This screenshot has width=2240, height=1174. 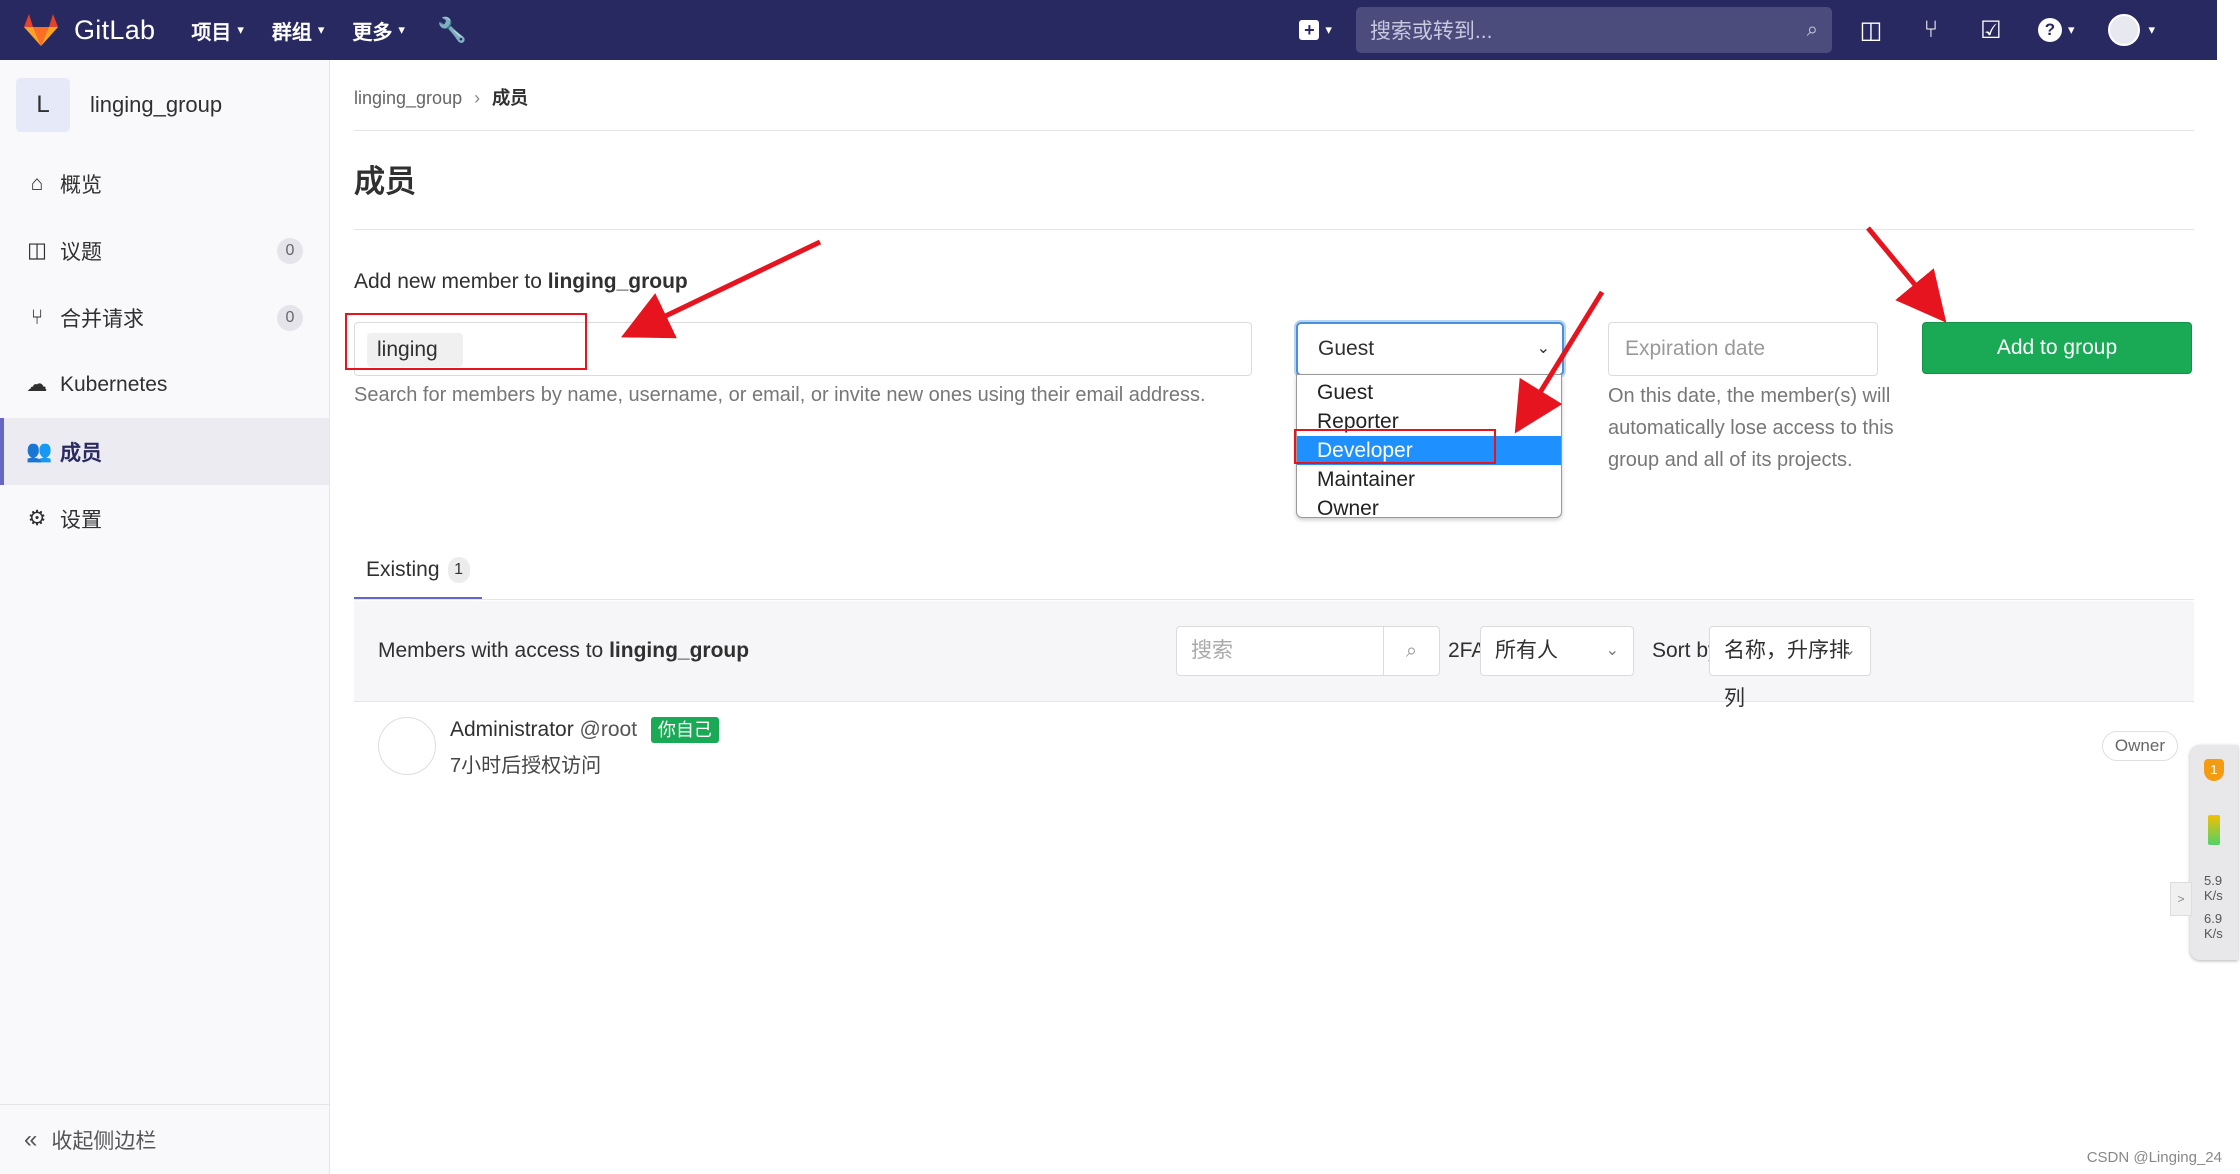 What do you see at coordinates (298, 30) in the screenshot?
I see `menu-groups: 群组 ▾` at bounding box center [298, 30].